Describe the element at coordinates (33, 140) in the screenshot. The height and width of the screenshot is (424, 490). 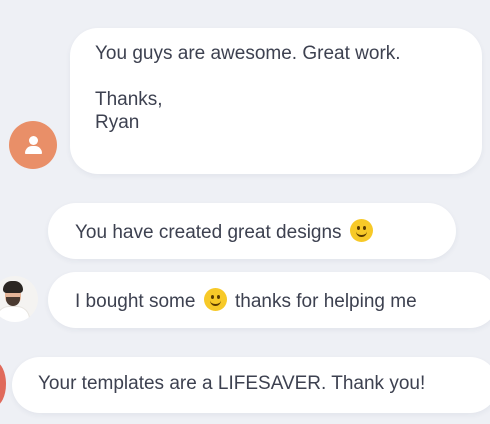
I see `user-placeholder-icon` at that location.